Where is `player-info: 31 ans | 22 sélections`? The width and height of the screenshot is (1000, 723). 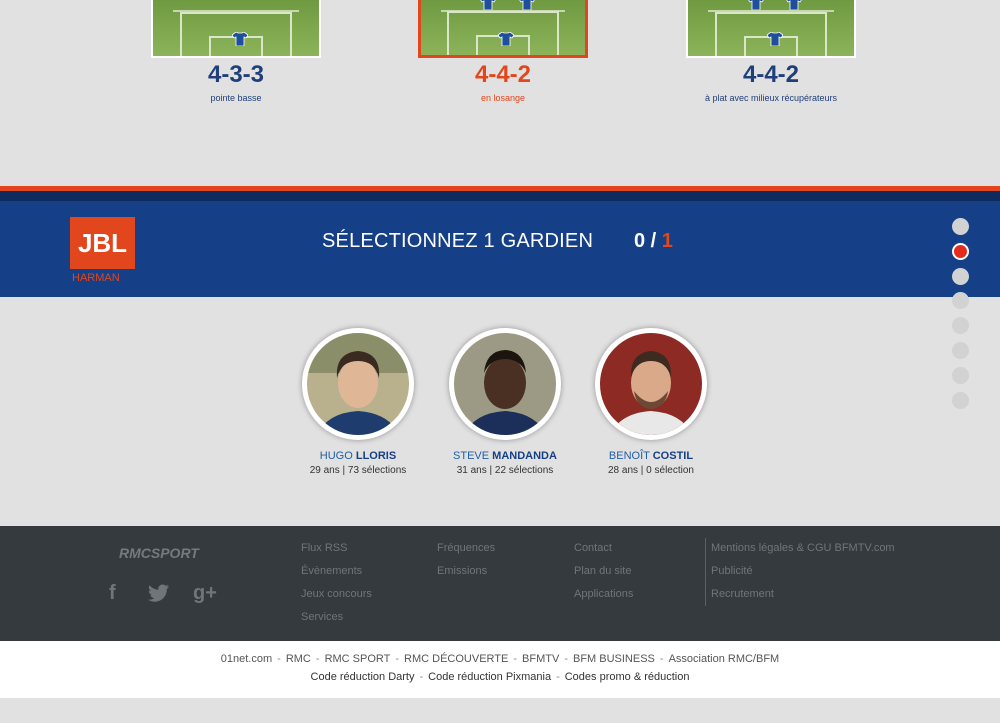 player-info: 31 ans | 22 sélections is located at coordinates (505, 470).